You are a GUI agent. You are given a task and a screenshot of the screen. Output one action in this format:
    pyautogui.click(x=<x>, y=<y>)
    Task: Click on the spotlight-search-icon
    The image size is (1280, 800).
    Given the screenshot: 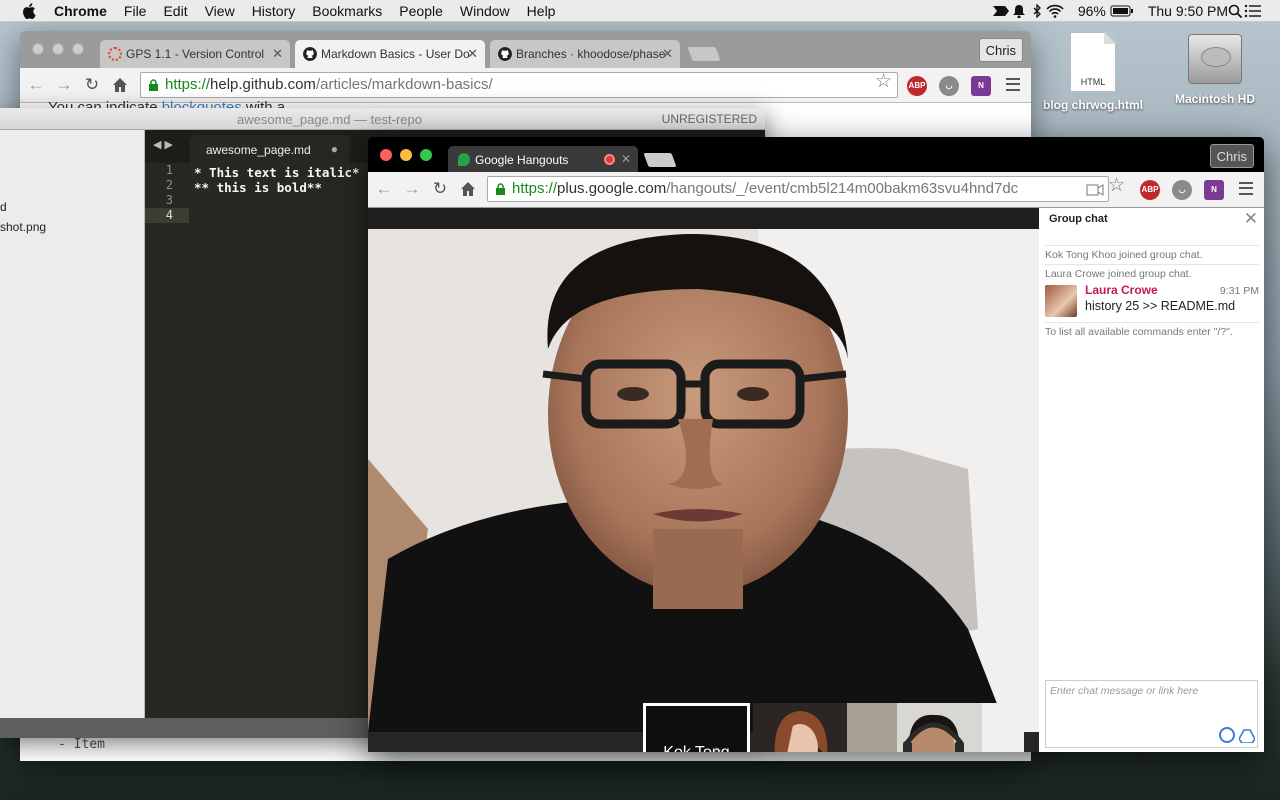 What is the action you would take?
    pyautogui.click(x=1236, y=11)
    